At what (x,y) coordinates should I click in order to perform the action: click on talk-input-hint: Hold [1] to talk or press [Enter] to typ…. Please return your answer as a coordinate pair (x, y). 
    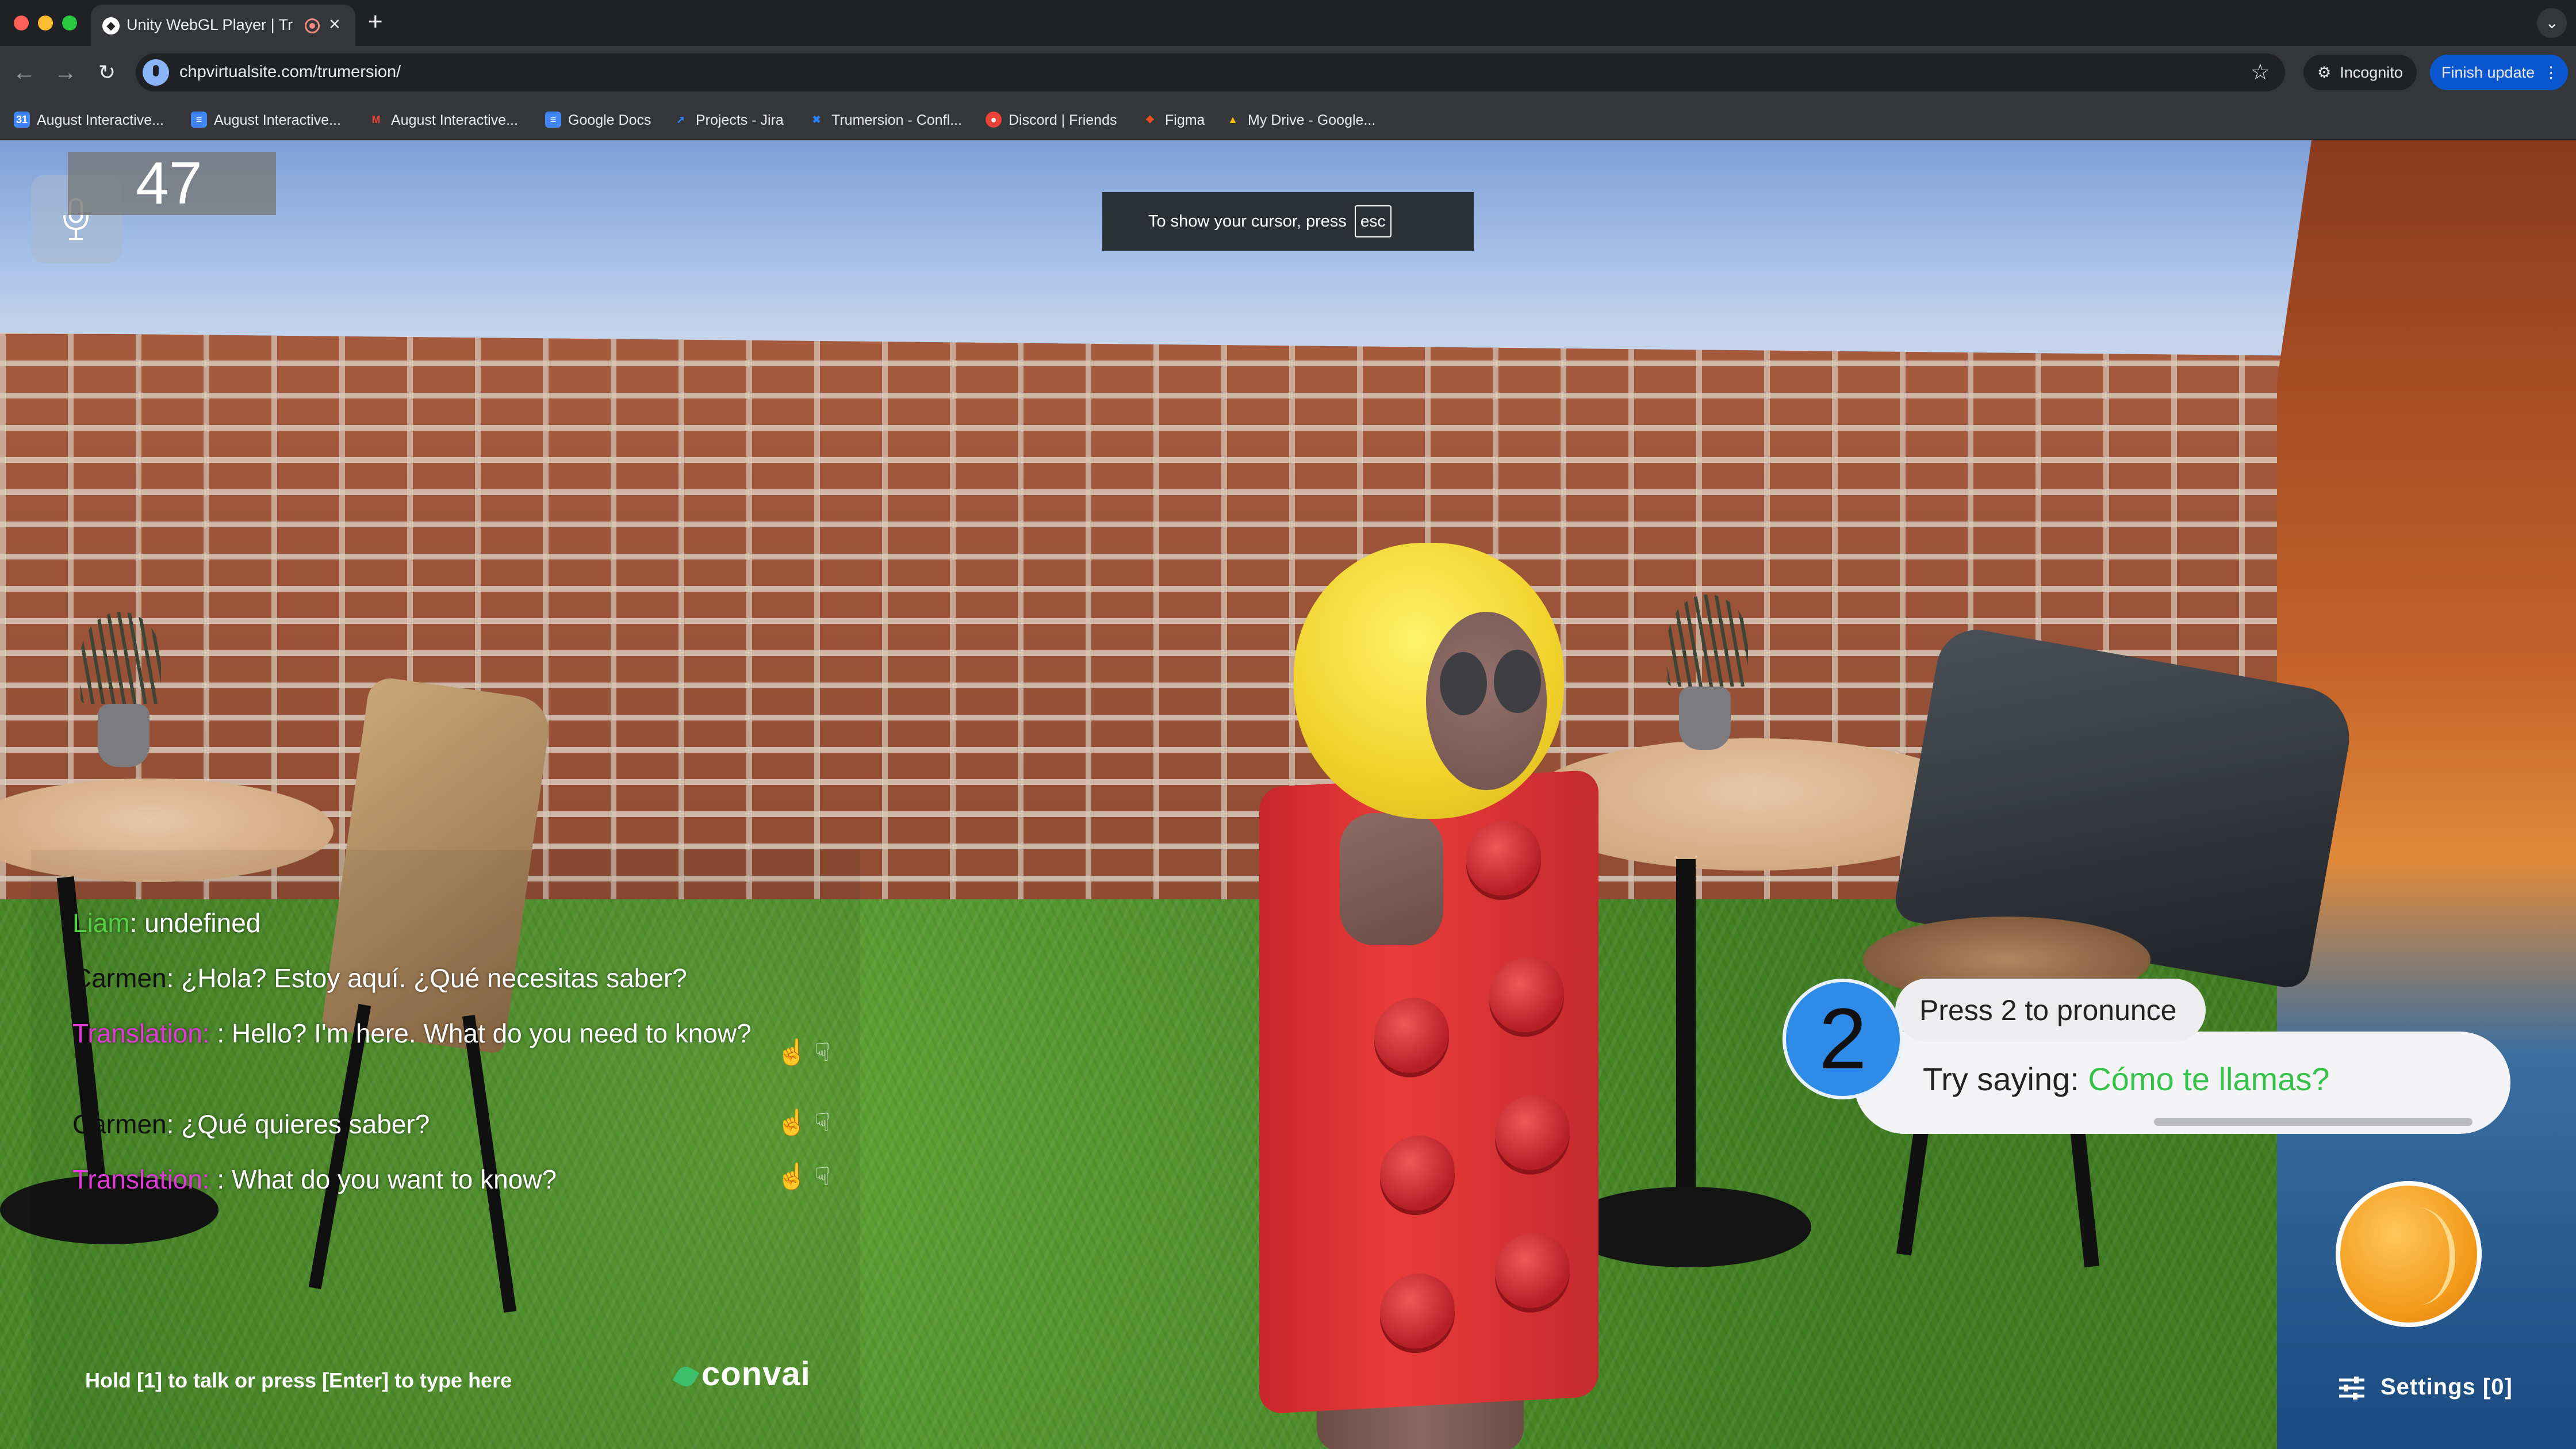
    Looking at the image, I should click on (298, 1380).